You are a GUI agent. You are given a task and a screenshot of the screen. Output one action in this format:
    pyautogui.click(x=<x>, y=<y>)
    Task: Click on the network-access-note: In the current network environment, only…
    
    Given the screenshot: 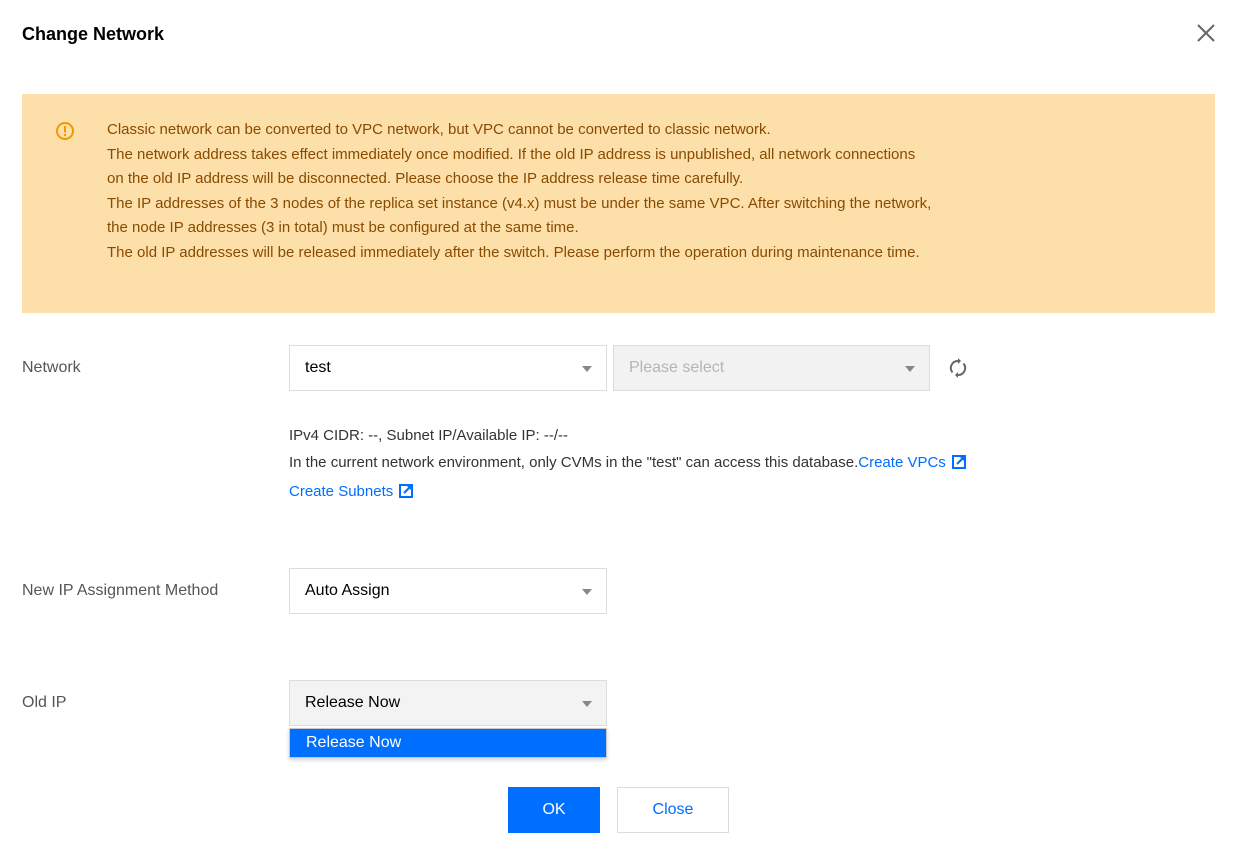 What is the action you would take?
    pyautogui.click(x=574, y=462)
    